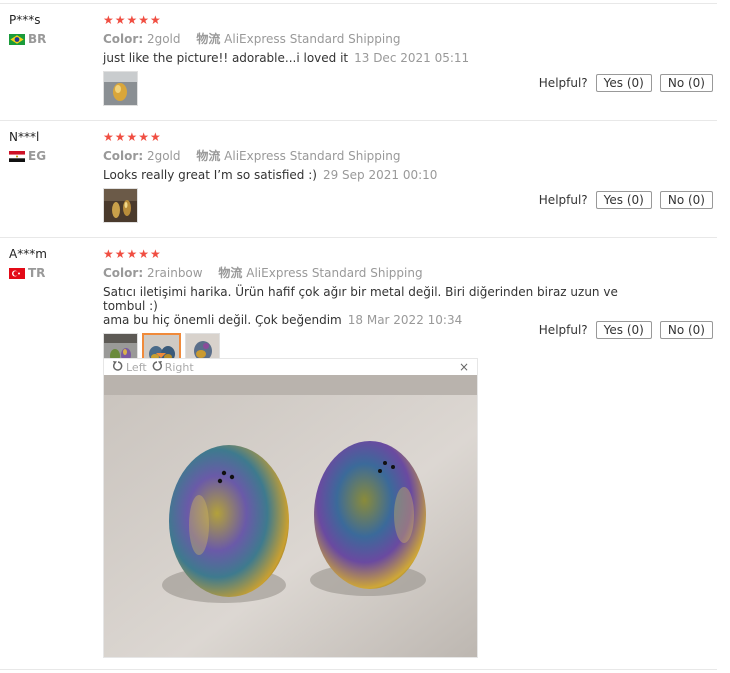 The image size is (730, 673). I want to click on review-date: 29 Sep 2021 00:10, so click(380, 175).